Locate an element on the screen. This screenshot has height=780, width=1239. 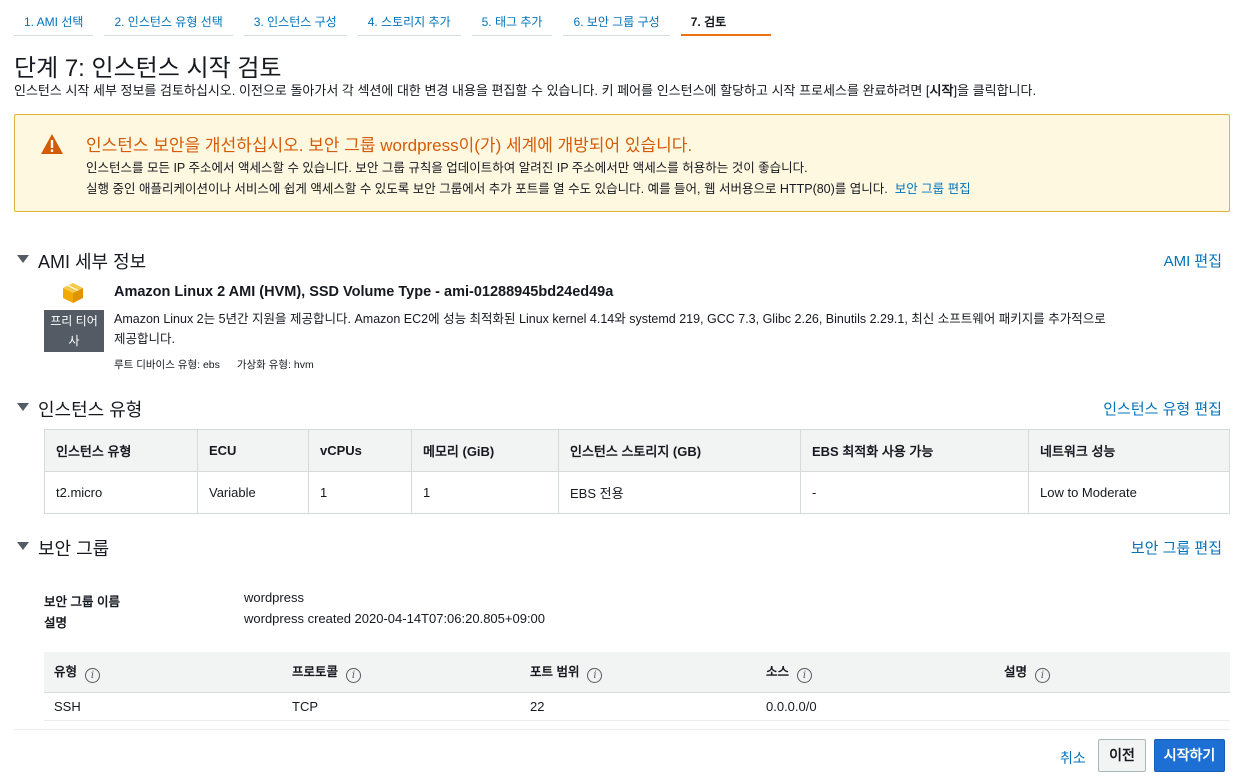
edit-security-group-button: 보안 그룹 편집 is located at coordinates (1176, 547).